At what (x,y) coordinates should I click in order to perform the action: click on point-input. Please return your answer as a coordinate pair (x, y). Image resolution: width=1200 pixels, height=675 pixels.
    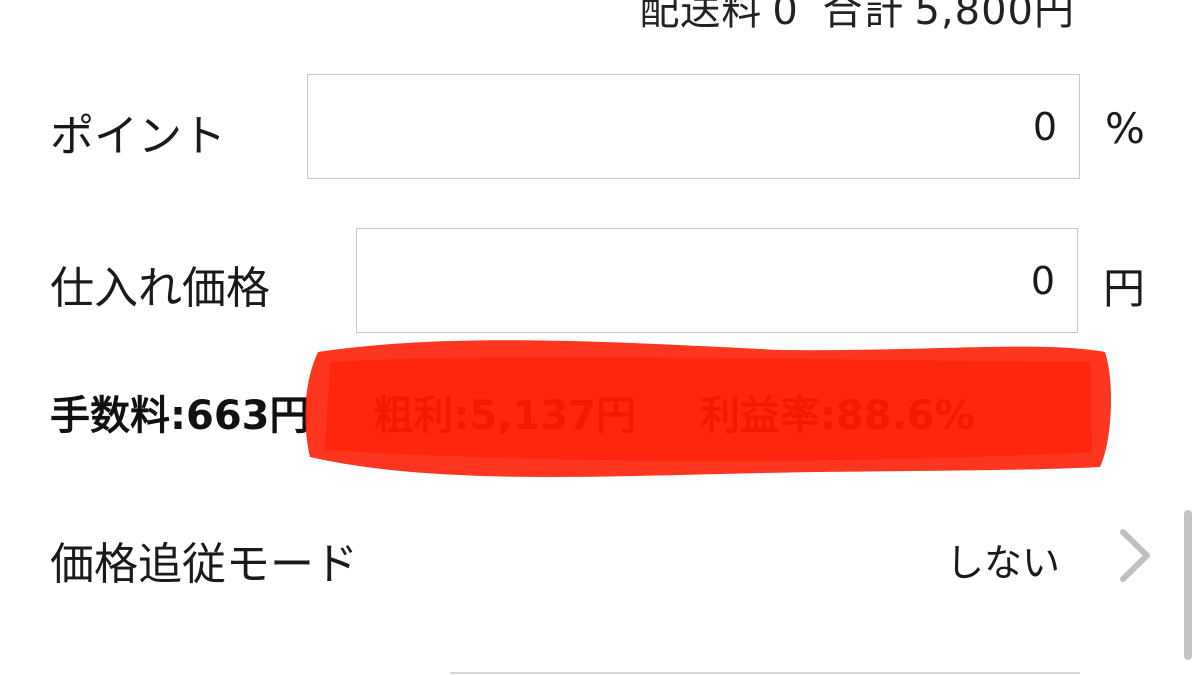
    Looking at the image, I should click on (693, 126).